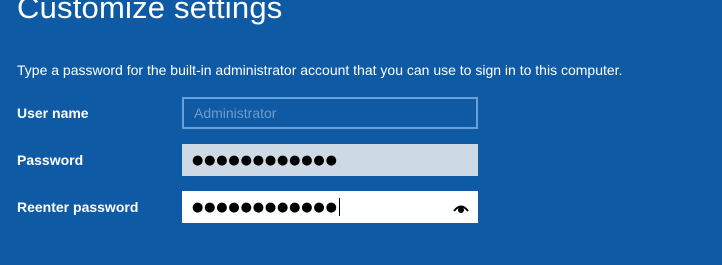 The image size is (722, 265). I want to click on reenter-password-field: ●●●●●●●●●●●●, so click(330, 207).